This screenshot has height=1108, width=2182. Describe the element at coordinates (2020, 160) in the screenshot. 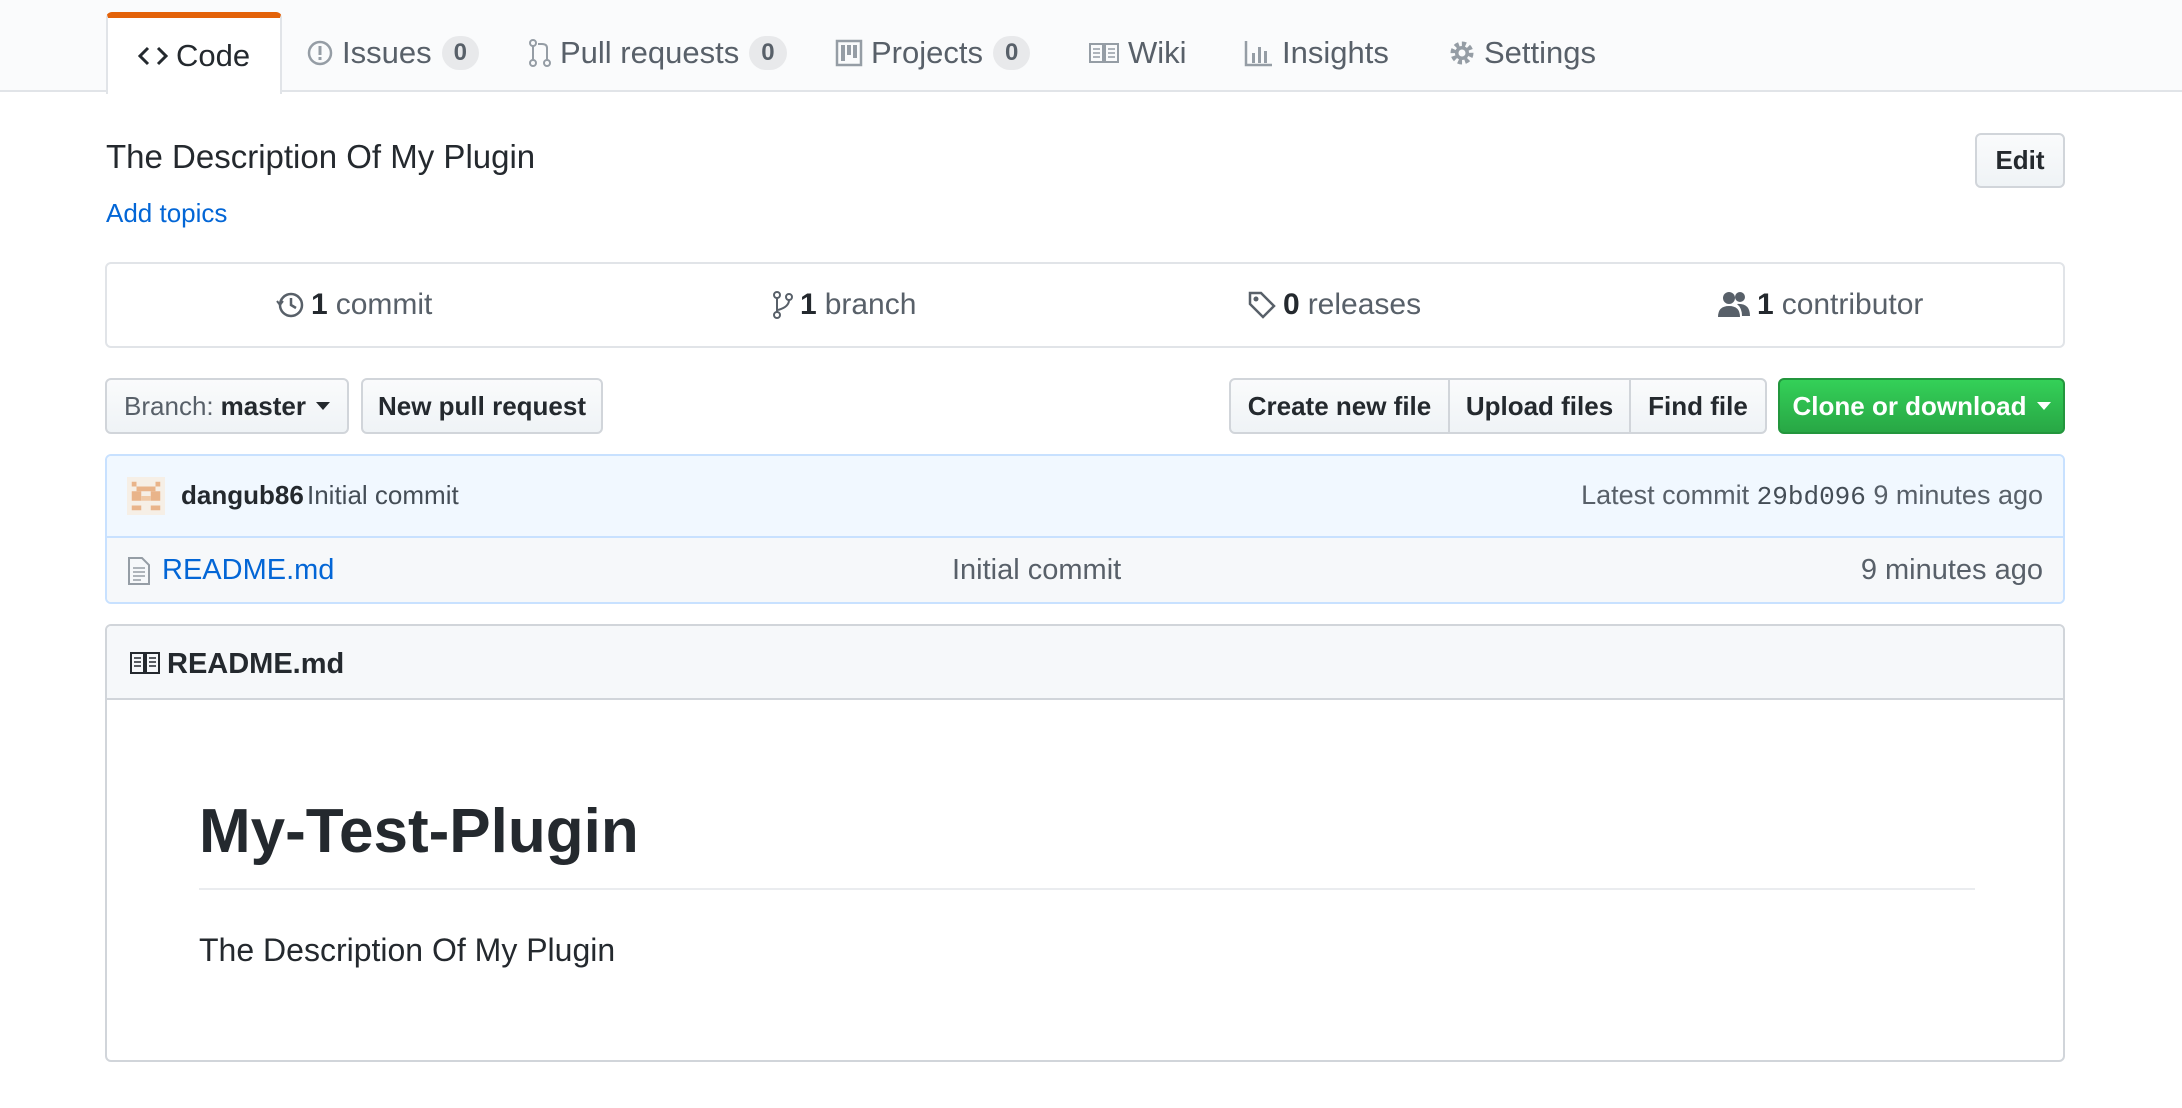

I see `edit-description-button: Edit` at that location.